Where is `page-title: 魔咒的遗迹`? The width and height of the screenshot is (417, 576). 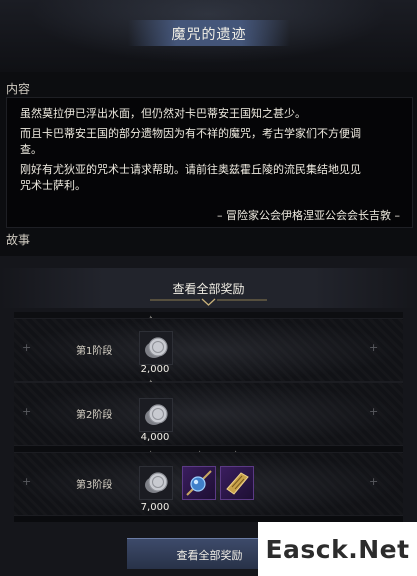
page-title: 魔咒的遗迹 is located at coordinates (209, 35).